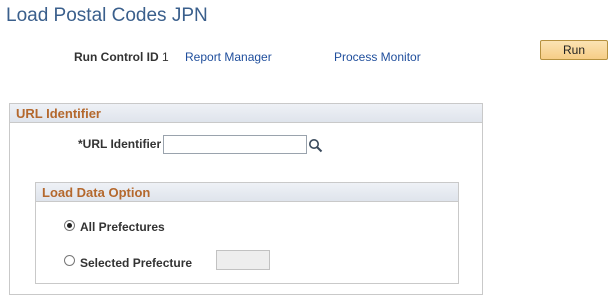  I want to click on run-control-id-value: 1, so click(165, 57).